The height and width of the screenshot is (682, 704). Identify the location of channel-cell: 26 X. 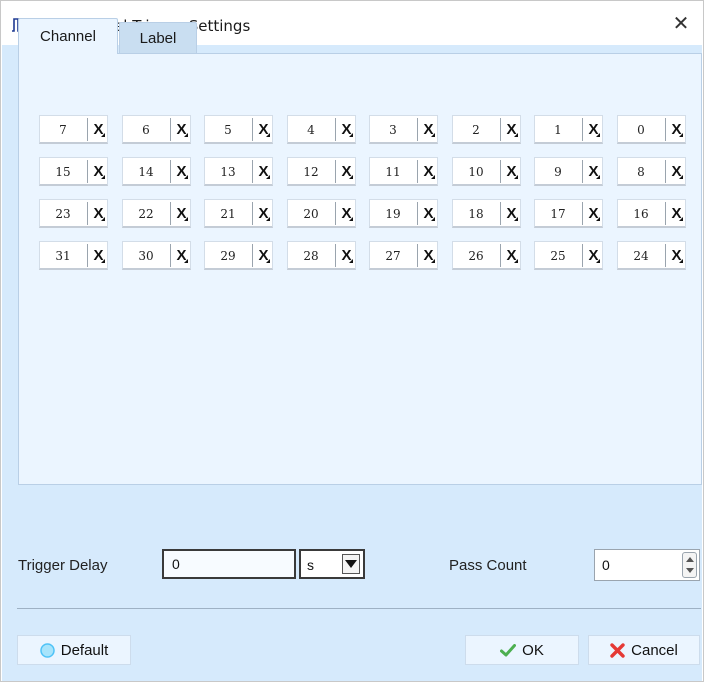
(486, 255).